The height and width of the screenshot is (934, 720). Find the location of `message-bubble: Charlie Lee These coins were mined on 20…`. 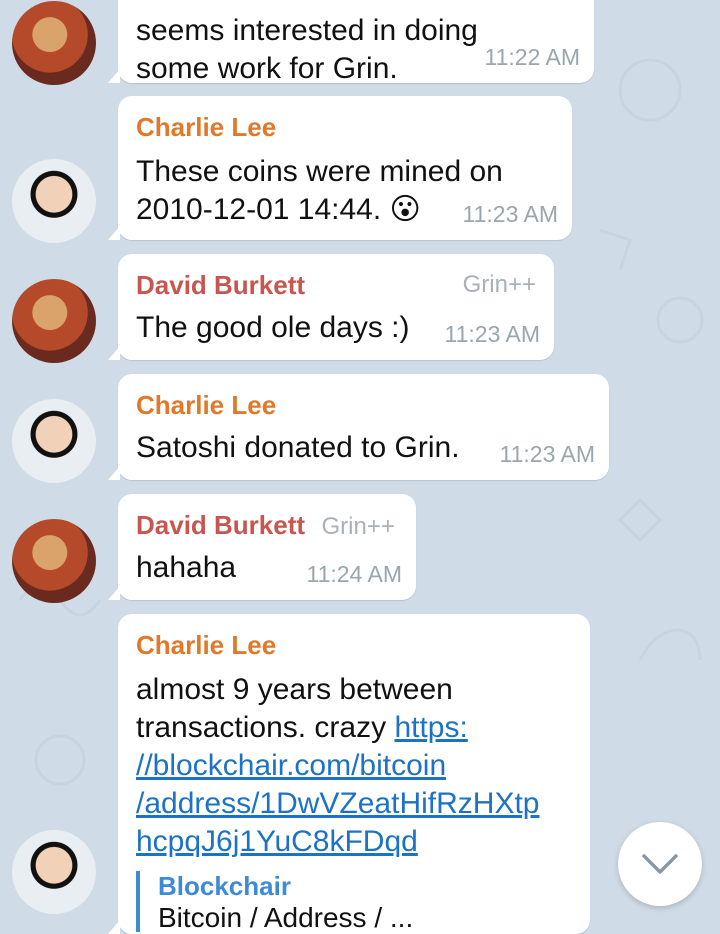

message-bubble: Charlie Lee These coins were mined on 20… is located at coordinates (340, 168).